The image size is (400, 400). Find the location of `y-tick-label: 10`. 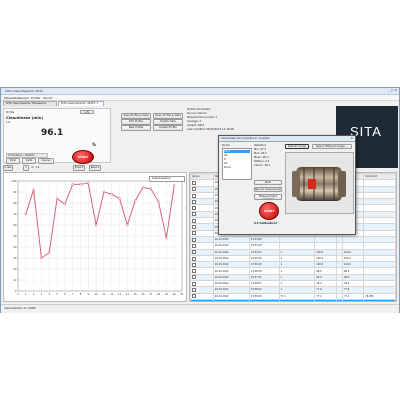

y-tick-label: 10 is located at coordinates (15, 280).